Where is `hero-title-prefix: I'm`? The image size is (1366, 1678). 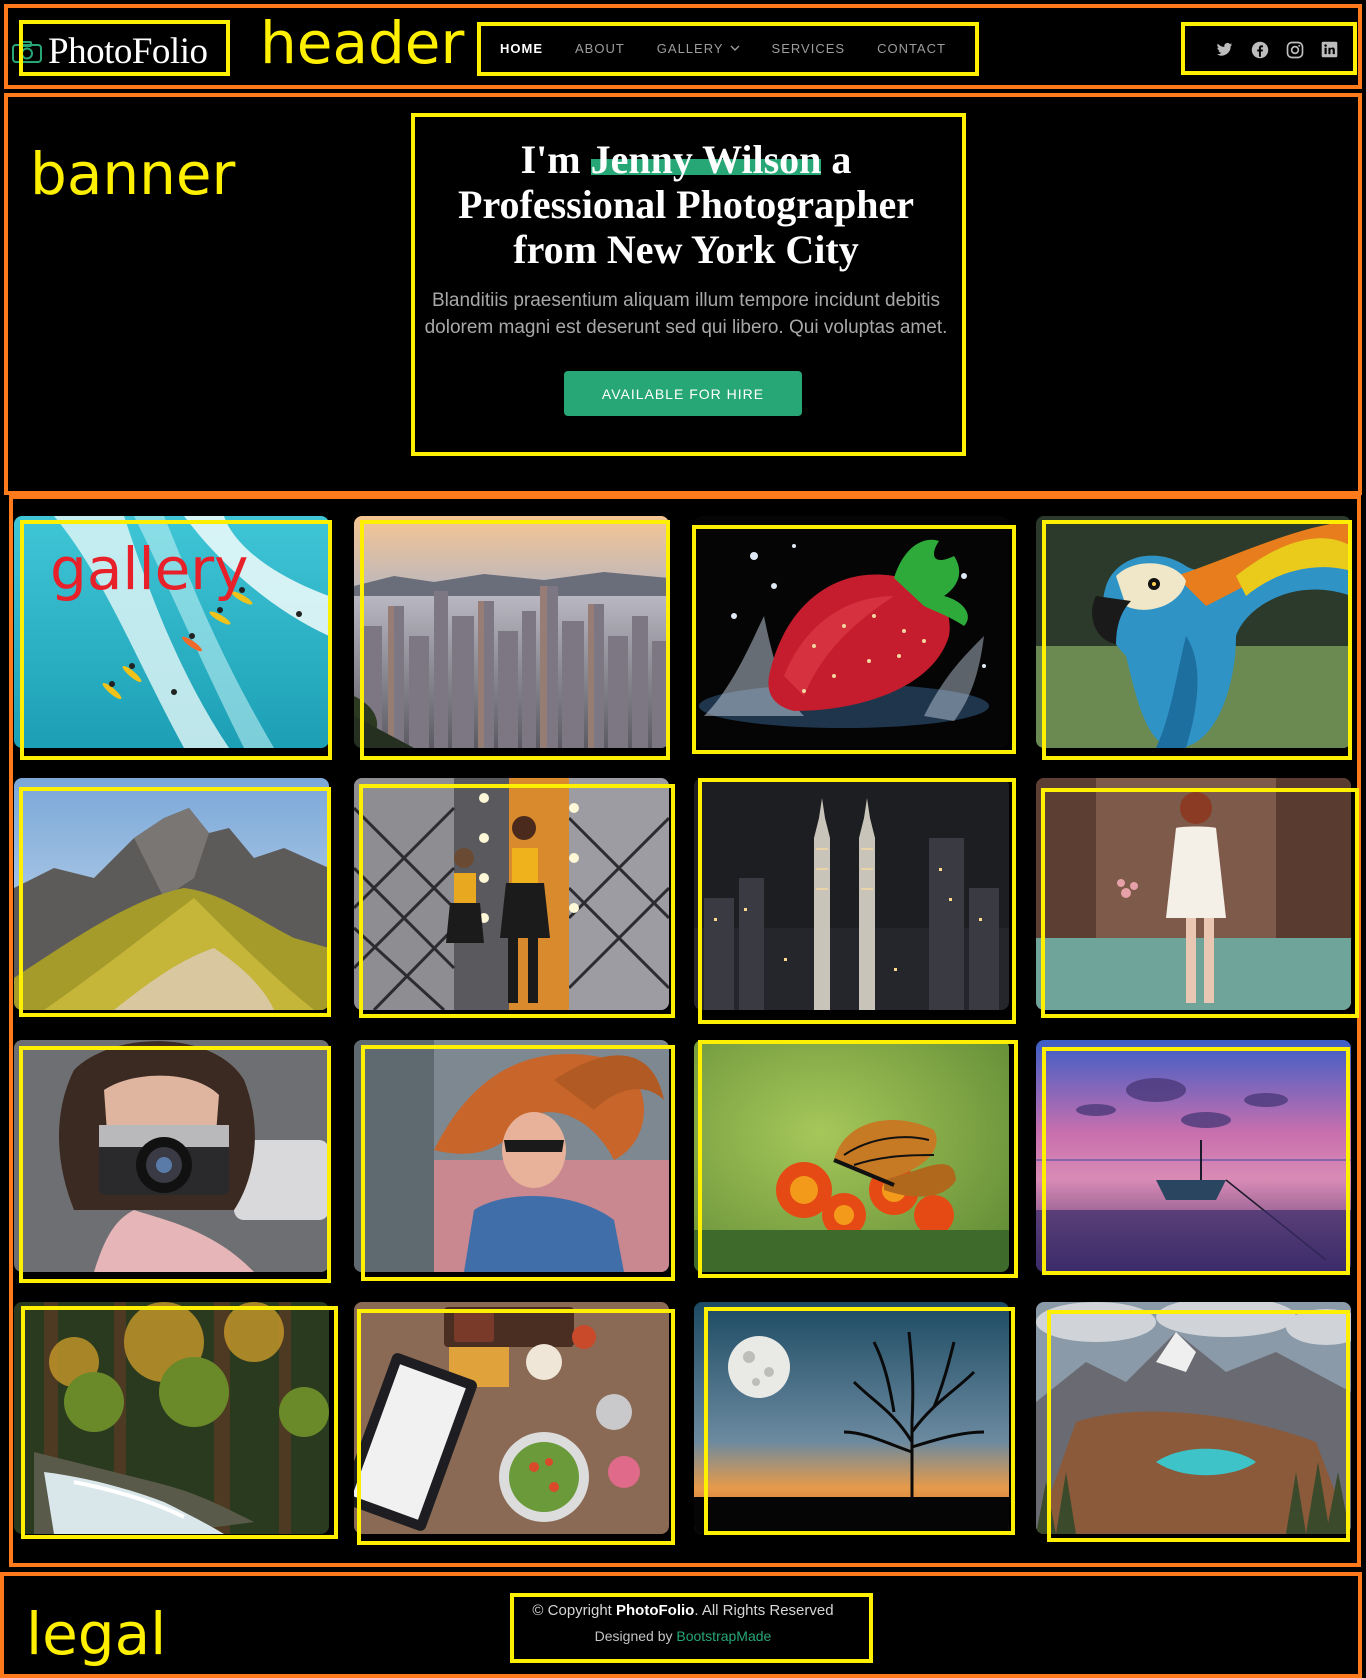
hero-title-prefix: I'm is located at coordinates (550, 159).